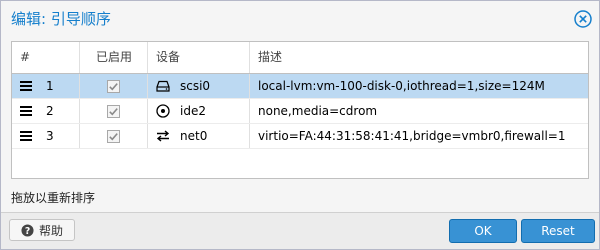  Describe the element at coordinates (114, 57) in the screenshot. I see `column-header-enabled: 已启用` at that location.